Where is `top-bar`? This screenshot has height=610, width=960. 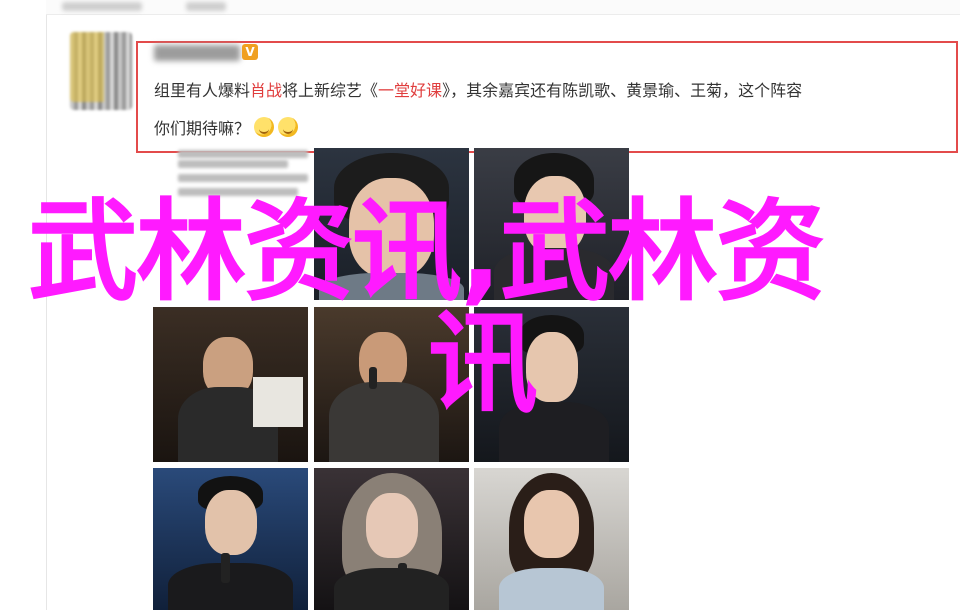 top-bar is located at coordinates (503, 7).